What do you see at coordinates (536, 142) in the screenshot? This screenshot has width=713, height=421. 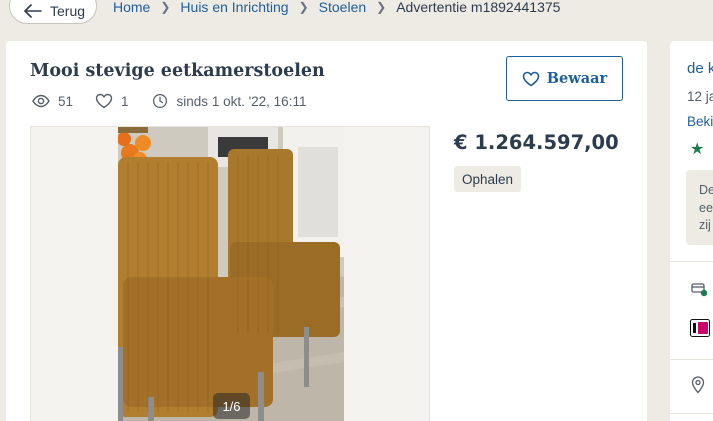 I see `listing-price: € 1.264.597,00` at bounding box center [536, 142].